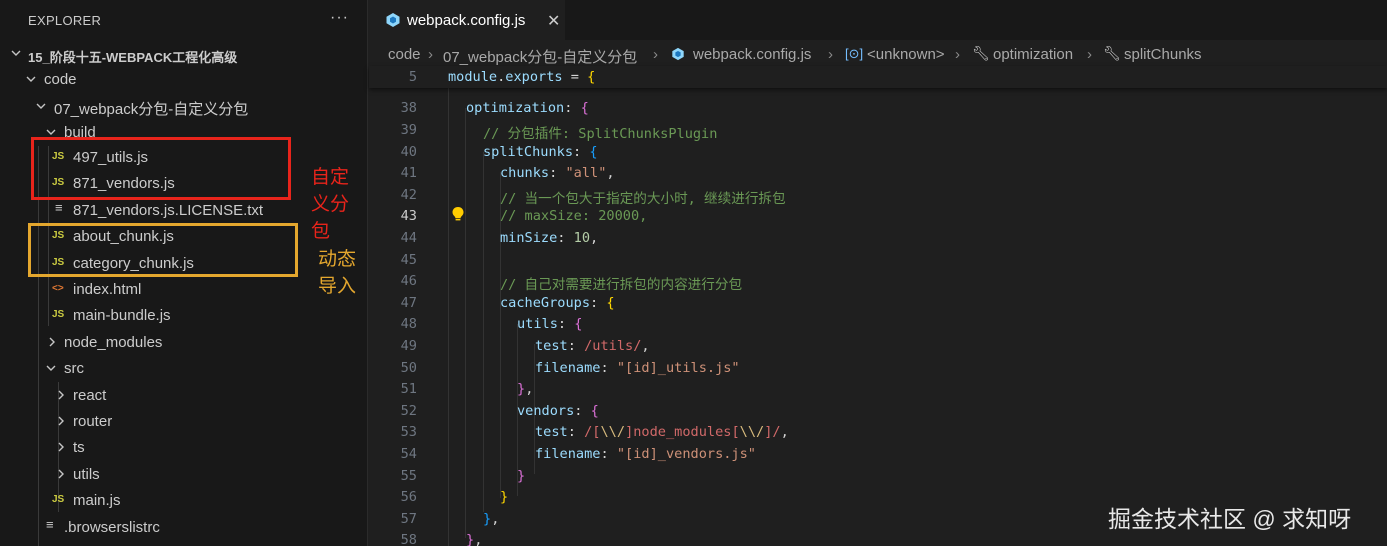  What do you see at coordinates (558, 411) in the screenshot?
I see `code-line: vendors: {` at bounding box center [558, 411].